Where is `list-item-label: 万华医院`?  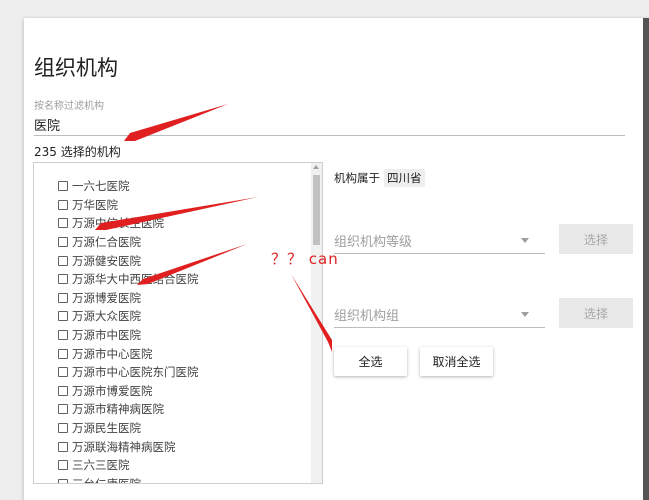 list-item-label: 万华医院 is located at coordinates (95, 204).